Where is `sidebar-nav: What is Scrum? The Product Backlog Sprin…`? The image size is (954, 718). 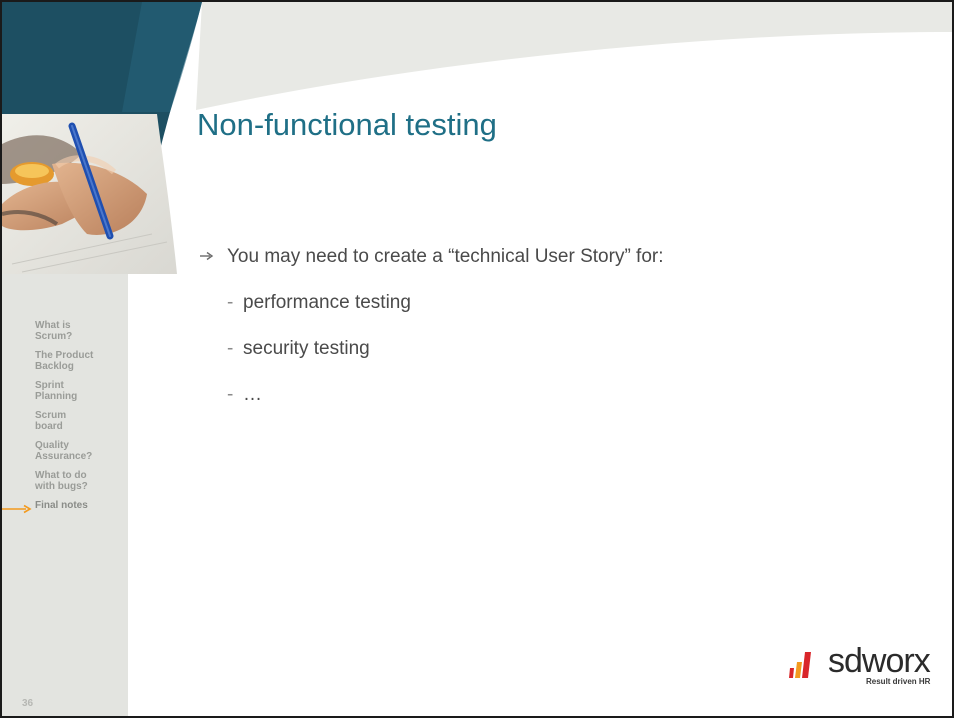
sidebar-nav: What is Scrum? The Product Backlog Sprin… is located at coordinates (66, 419).